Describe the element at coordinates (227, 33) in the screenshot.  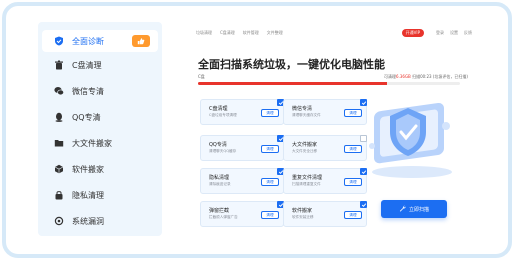
I see `top-link: C盘清理` at that location.